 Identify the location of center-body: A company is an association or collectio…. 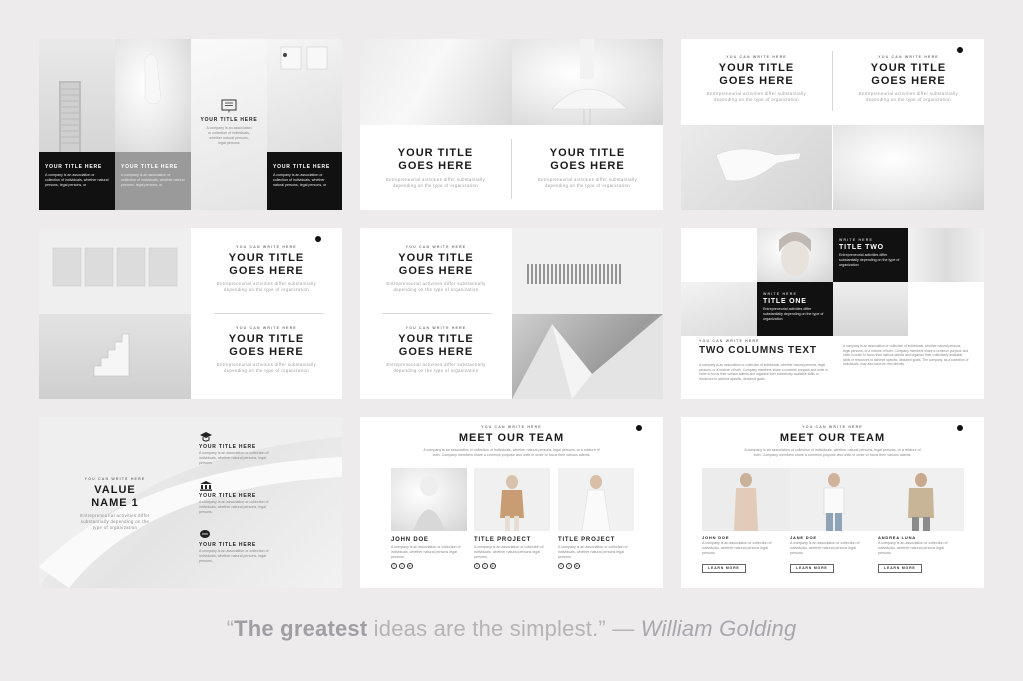
(229, 135).